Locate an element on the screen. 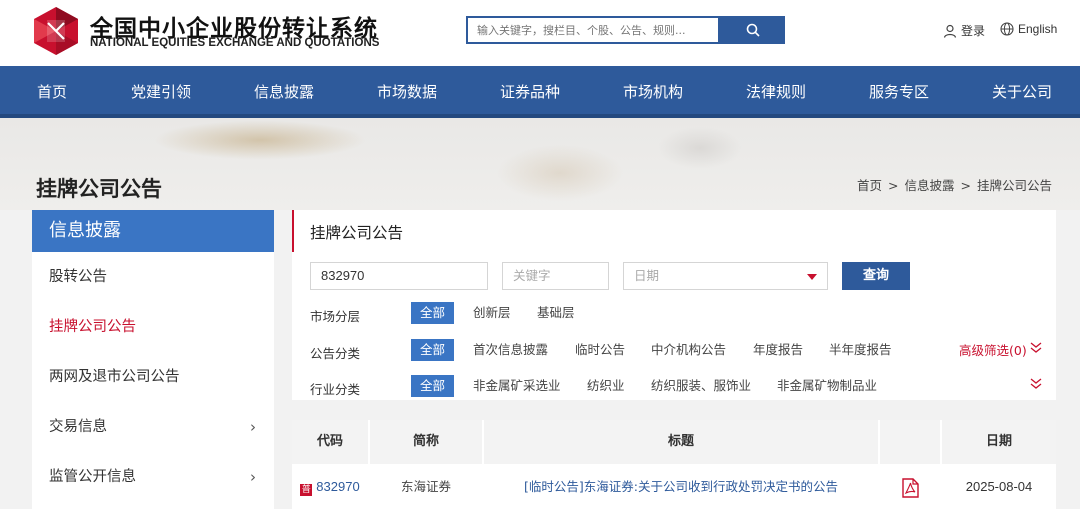 The width and height of the screenshot is (1080, 509). announcement-type-option-annual: 年度报告 is located at coordinates (778, 350).